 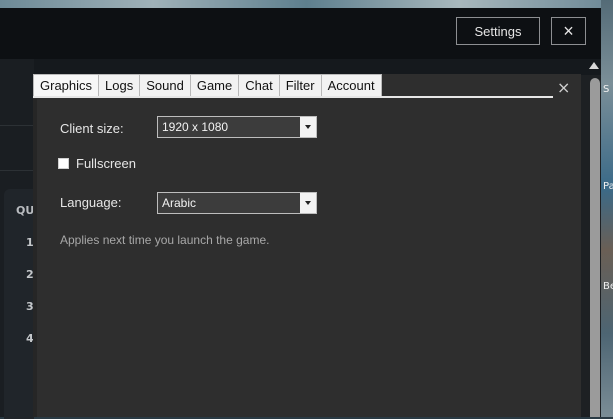 What do you see at coordinates (608, 186) in the screenshot?
I see `edge-label: Pa` at bounding box center [608, 186].